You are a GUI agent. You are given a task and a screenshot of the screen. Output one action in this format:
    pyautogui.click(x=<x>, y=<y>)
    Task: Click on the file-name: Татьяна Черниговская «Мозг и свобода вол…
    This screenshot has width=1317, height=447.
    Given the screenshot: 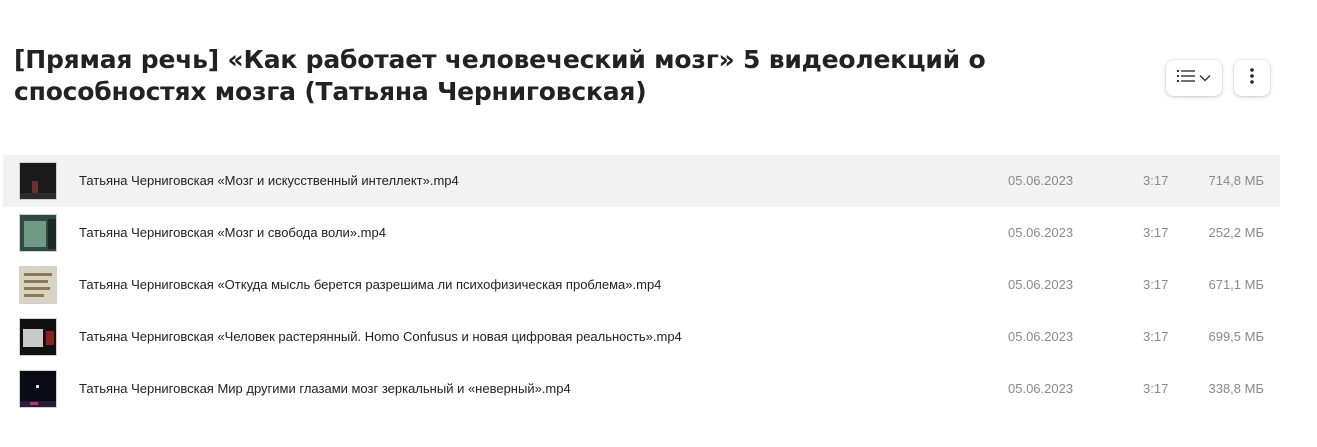 What is the action you would take?
    pyautogui.click(x=232, y=232)
    